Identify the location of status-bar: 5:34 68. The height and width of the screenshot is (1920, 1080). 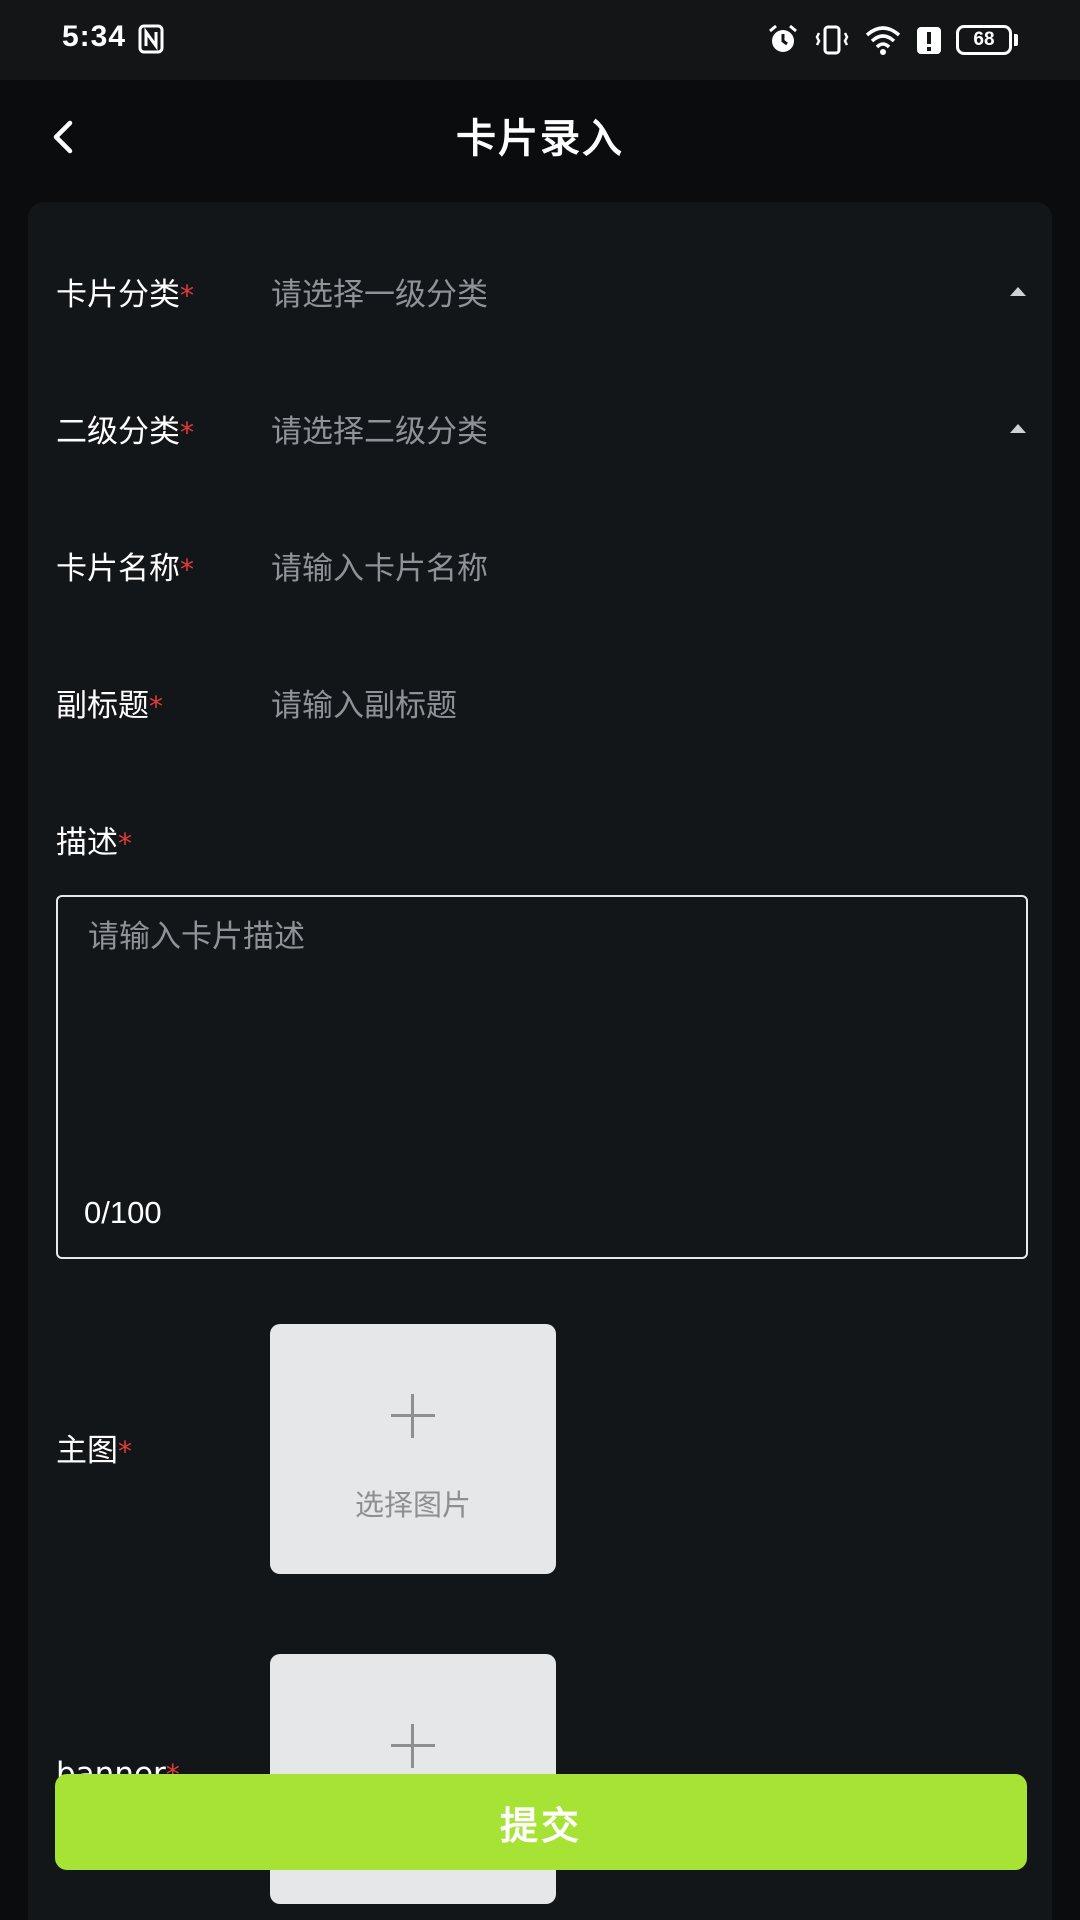
(540, 40).